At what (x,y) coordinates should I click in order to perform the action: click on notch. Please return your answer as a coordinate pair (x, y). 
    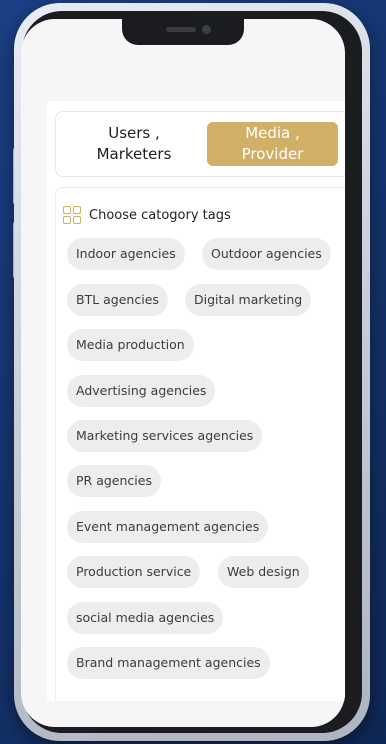
    Looking at the image, I should click on (183, 32).